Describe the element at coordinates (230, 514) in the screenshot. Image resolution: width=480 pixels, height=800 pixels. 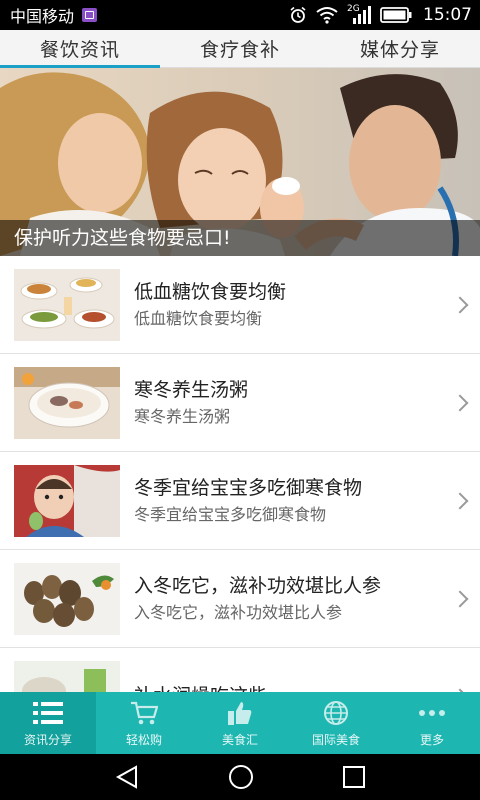
I see `news-summary: 冬季宜给宝宝多吃御寒食物` at that location.